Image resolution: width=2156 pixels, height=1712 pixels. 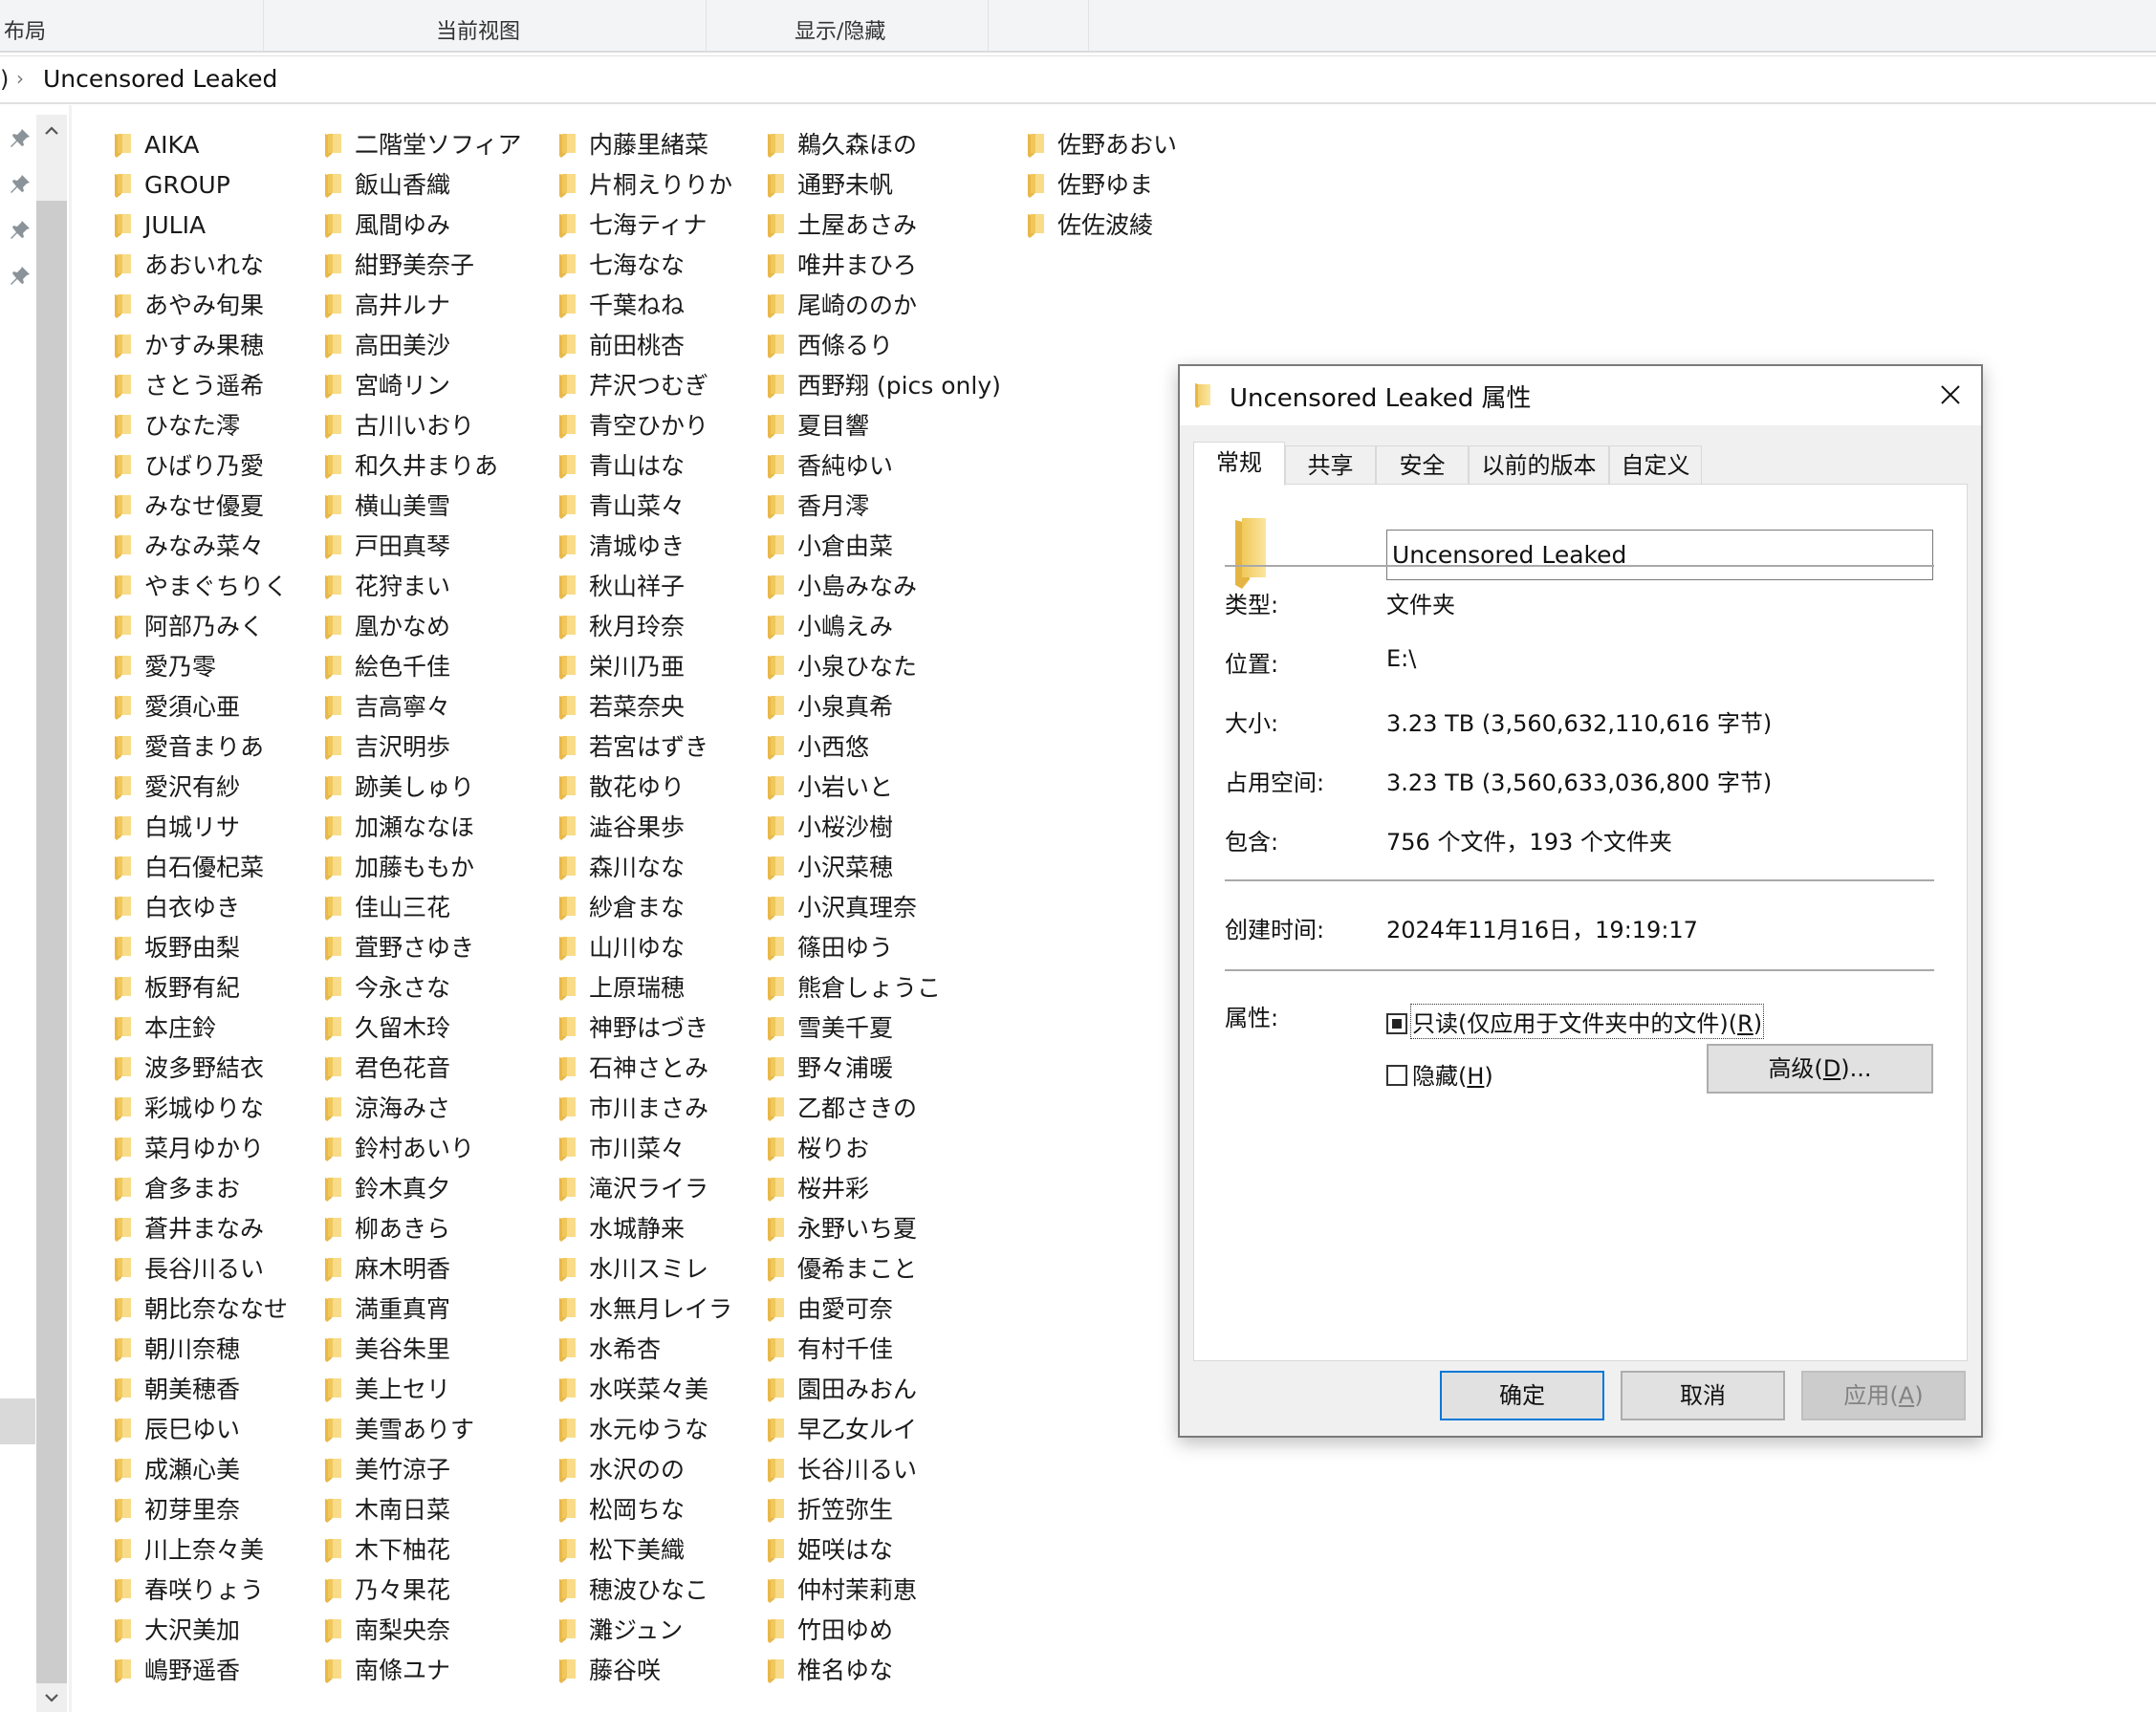 I want to click on ribbon-group-show-hide: 显示/隐藏, so click(x=848, y=25).